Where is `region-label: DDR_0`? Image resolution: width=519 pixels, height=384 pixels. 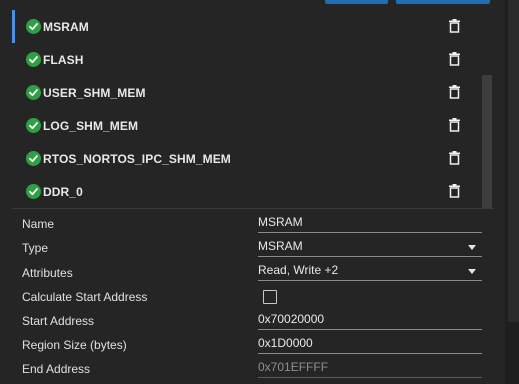
region-label: DDR_0 is located at coordinates (63, 191).